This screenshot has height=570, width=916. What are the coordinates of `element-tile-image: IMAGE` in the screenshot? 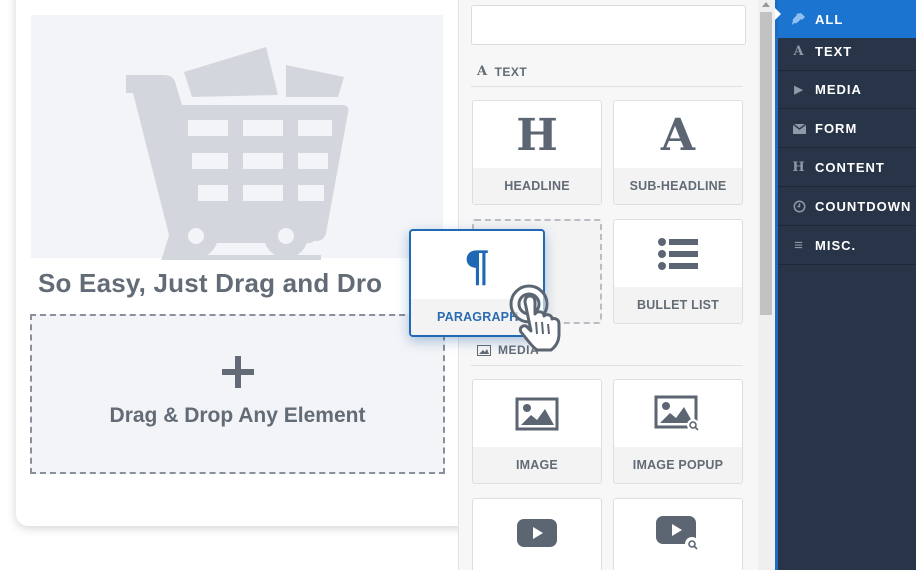 It's located at (537, 431).